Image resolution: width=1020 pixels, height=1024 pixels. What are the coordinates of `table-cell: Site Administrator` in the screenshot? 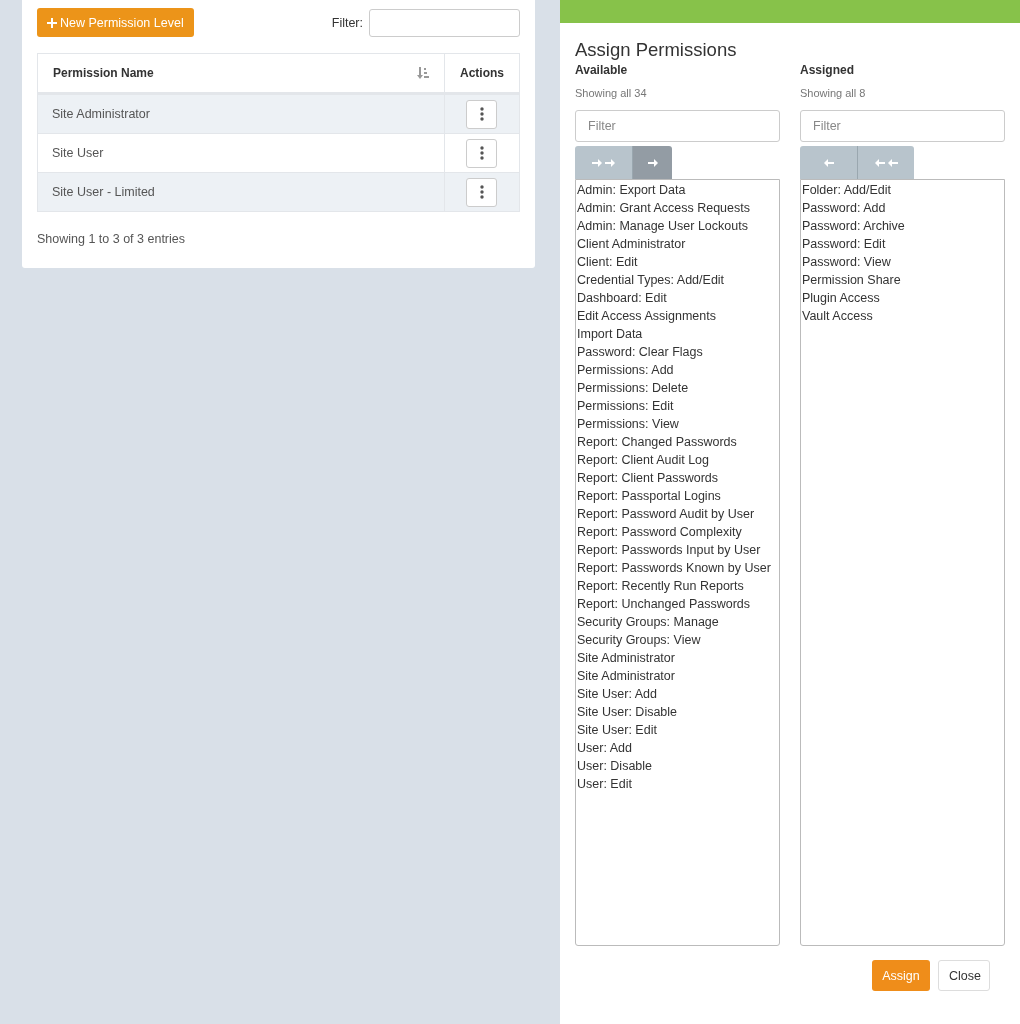 It's located at (241, 113).